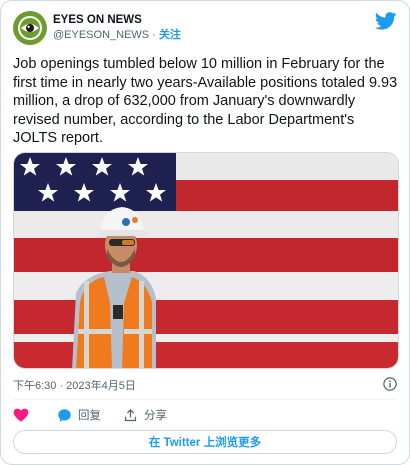 The width and height of the screenshot is (410, 465). Describe the element at coordinates (205, 399) in the screenshot. I see `divider` at that location.